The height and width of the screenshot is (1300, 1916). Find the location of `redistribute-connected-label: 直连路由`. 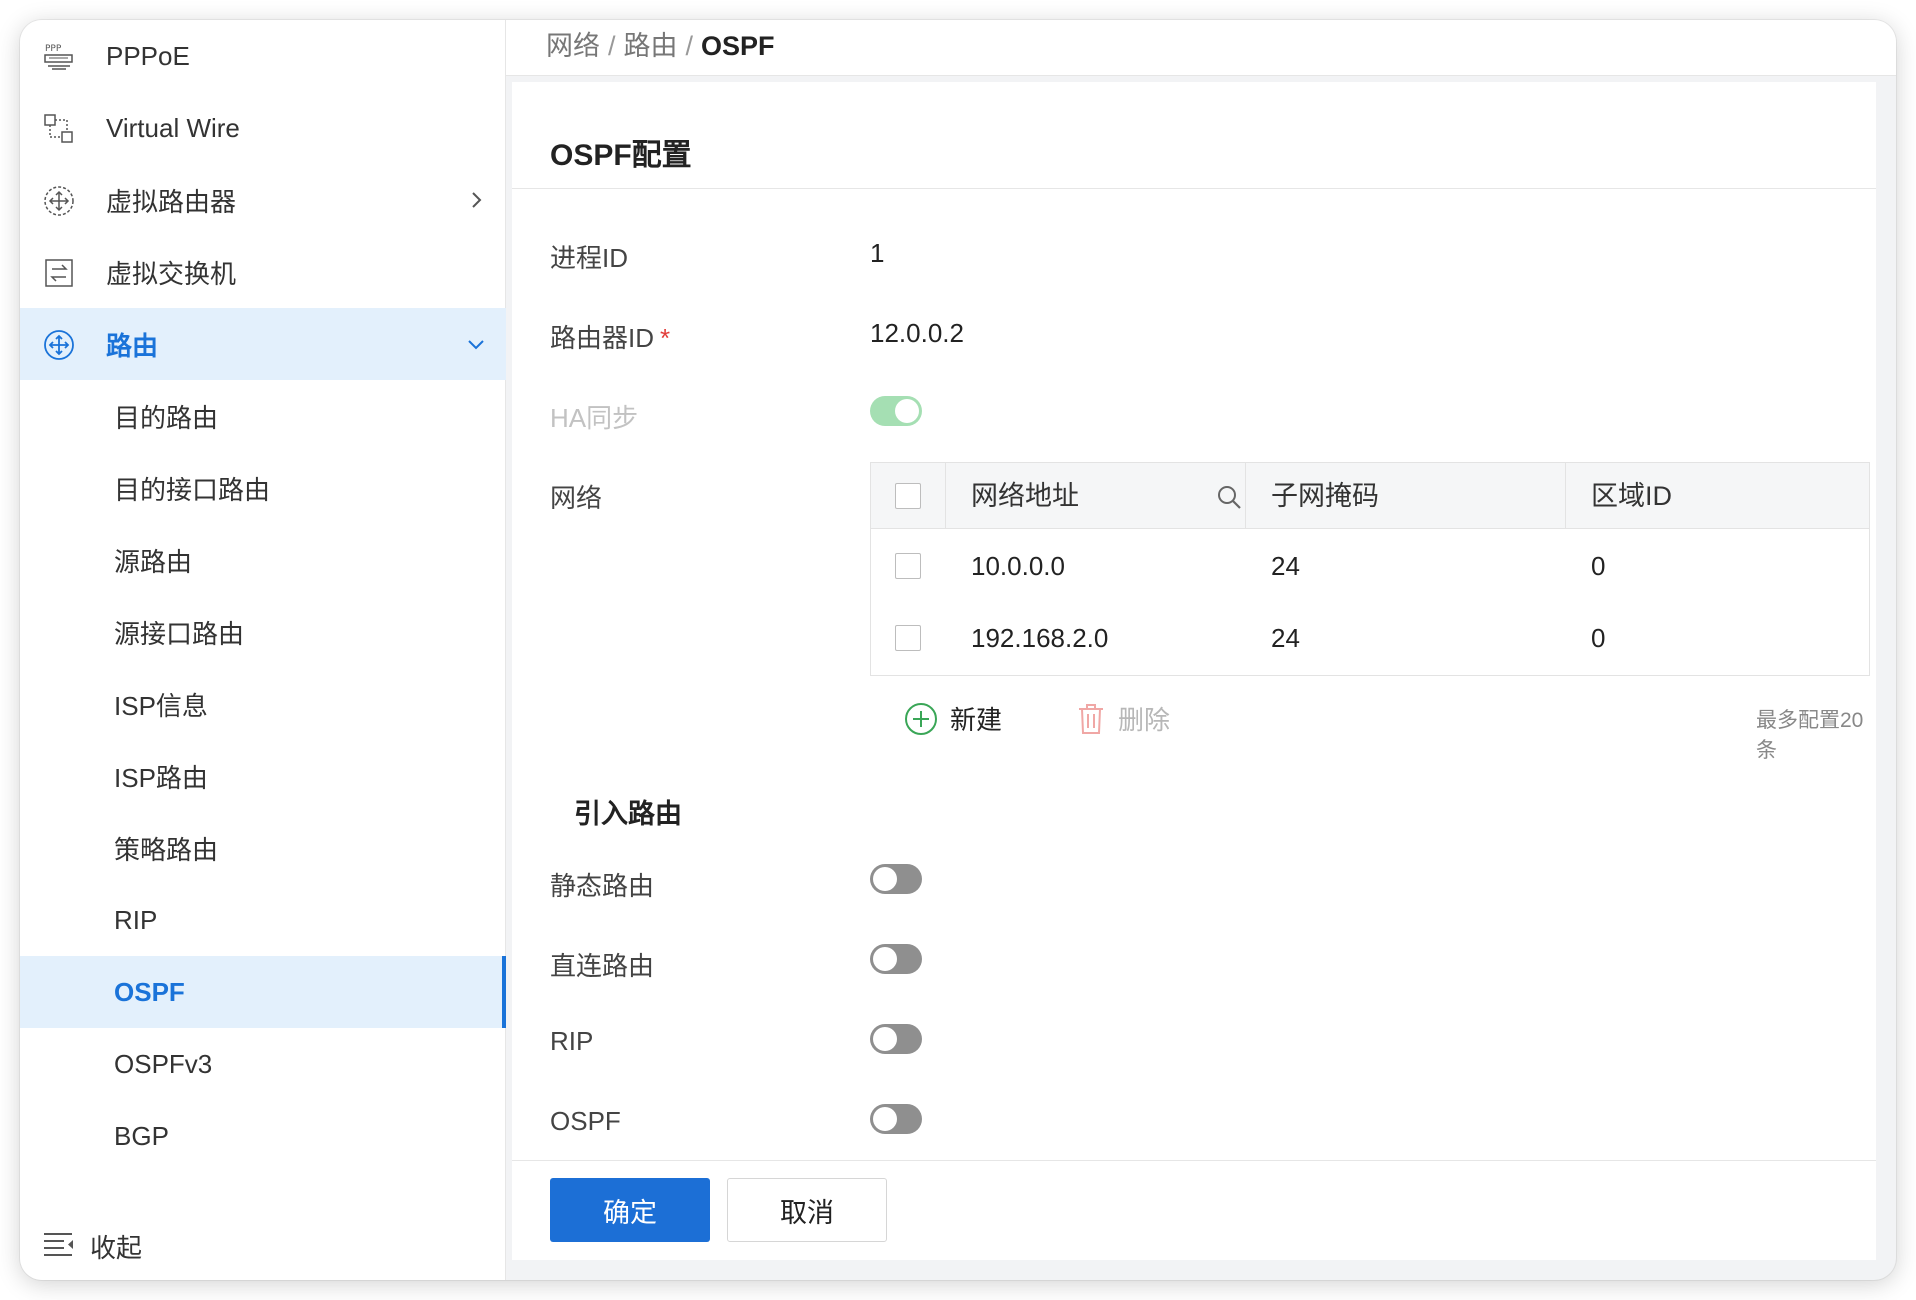

redistribute-connected-label: 直连路由 is located at coordinates (602, 966).